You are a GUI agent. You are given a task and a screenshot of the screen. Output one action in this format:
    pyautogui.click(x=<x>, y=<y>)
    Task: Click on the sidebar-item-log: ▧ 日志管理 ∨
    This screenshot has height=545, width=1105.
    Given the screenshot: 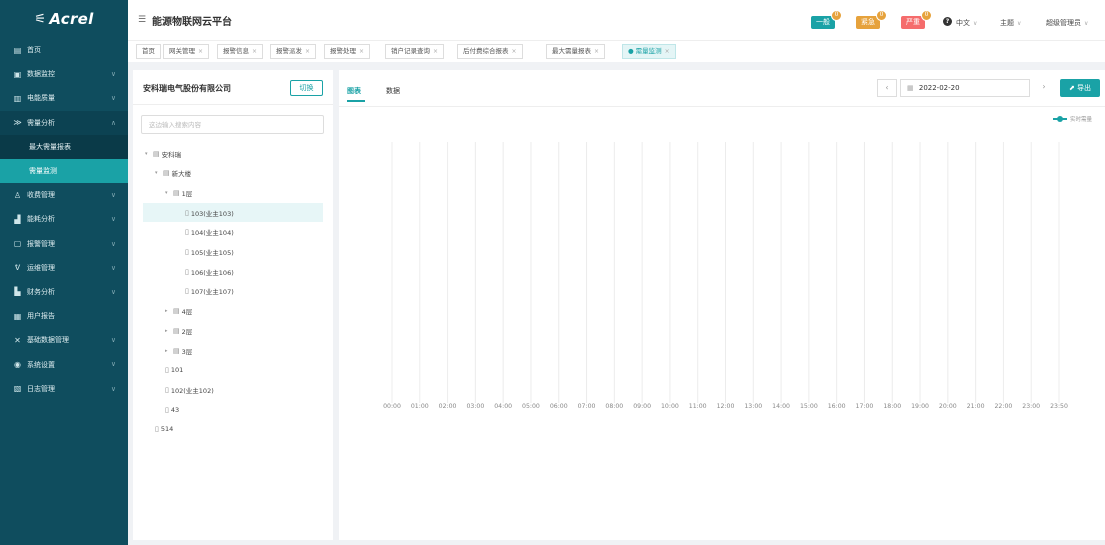 What is the action you would take?
    pyautogui.click(x=64, y=389)
    